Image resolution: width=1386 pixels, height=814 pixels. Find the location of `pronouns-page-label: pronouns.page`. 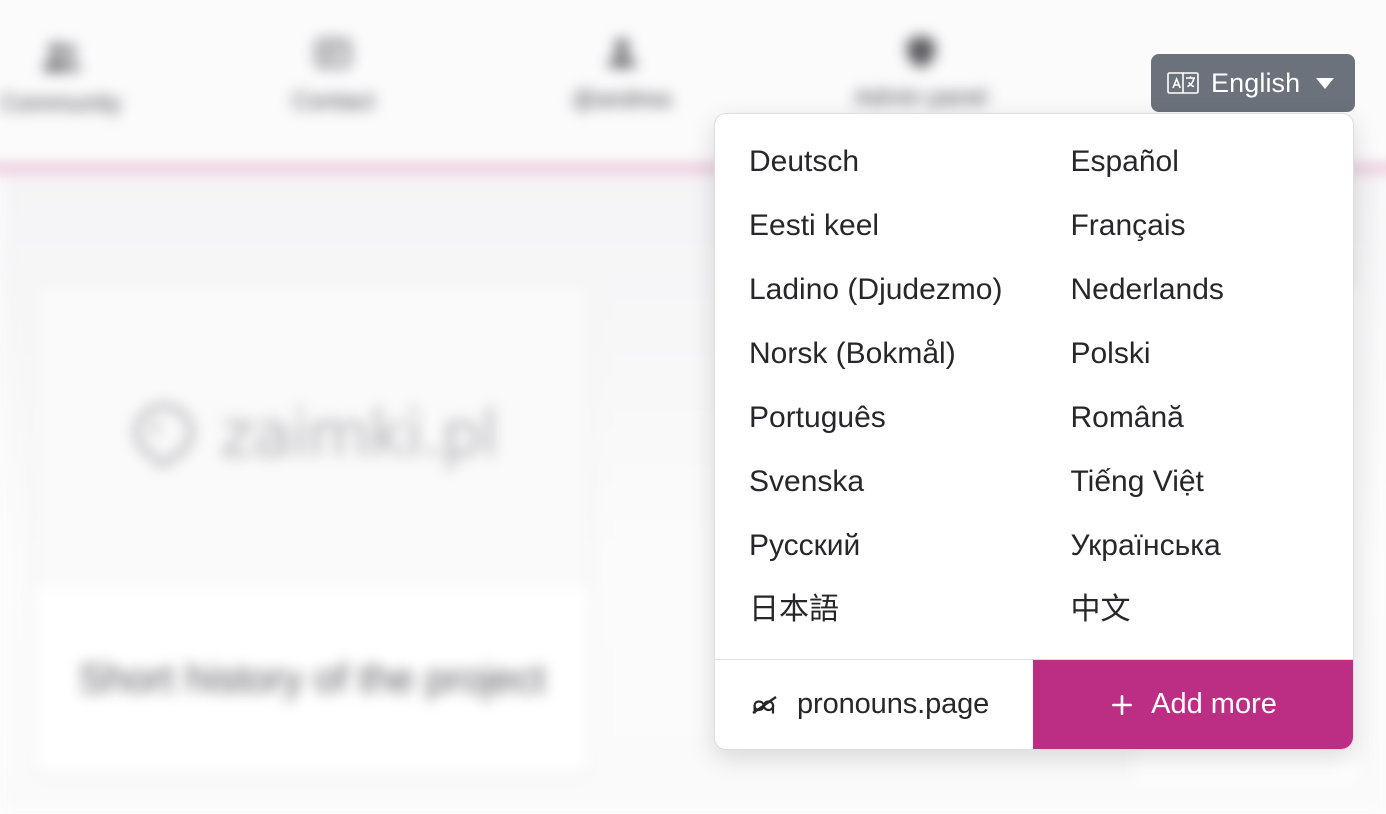

pronouns-page-label: pronouns.page is located at coordinates (893, 704).